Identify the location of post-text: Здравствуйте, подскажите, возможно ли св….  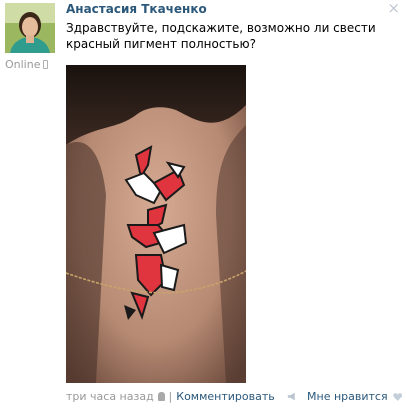
(221, 36).